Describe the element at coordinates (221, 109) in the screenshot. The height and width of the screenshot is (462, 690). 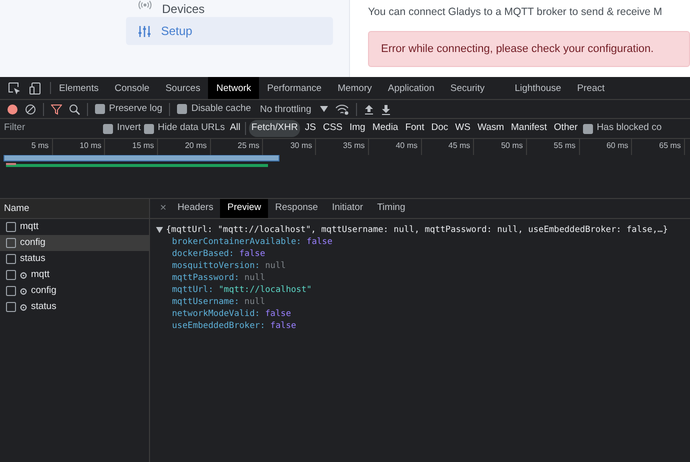
I see `disable-cache-label: Disable cache` at that location.